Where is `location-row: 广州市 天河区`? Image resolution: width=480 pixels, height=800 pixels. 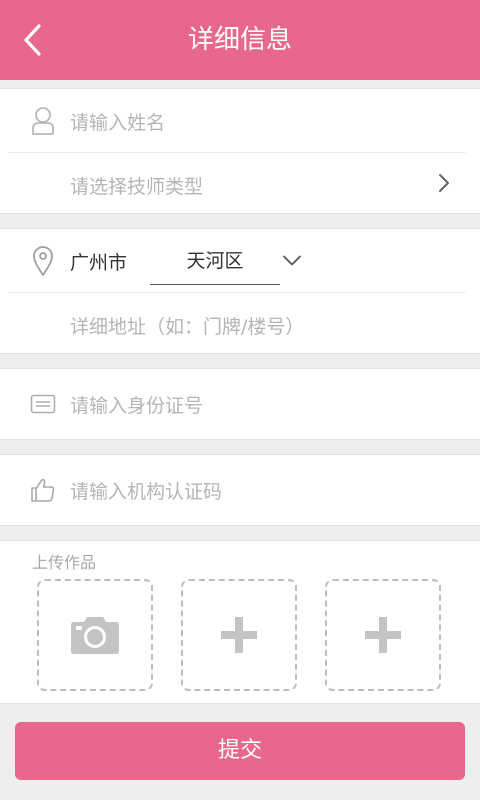 location-row: 广州市 天河区 is located at coordinates (240, 261).